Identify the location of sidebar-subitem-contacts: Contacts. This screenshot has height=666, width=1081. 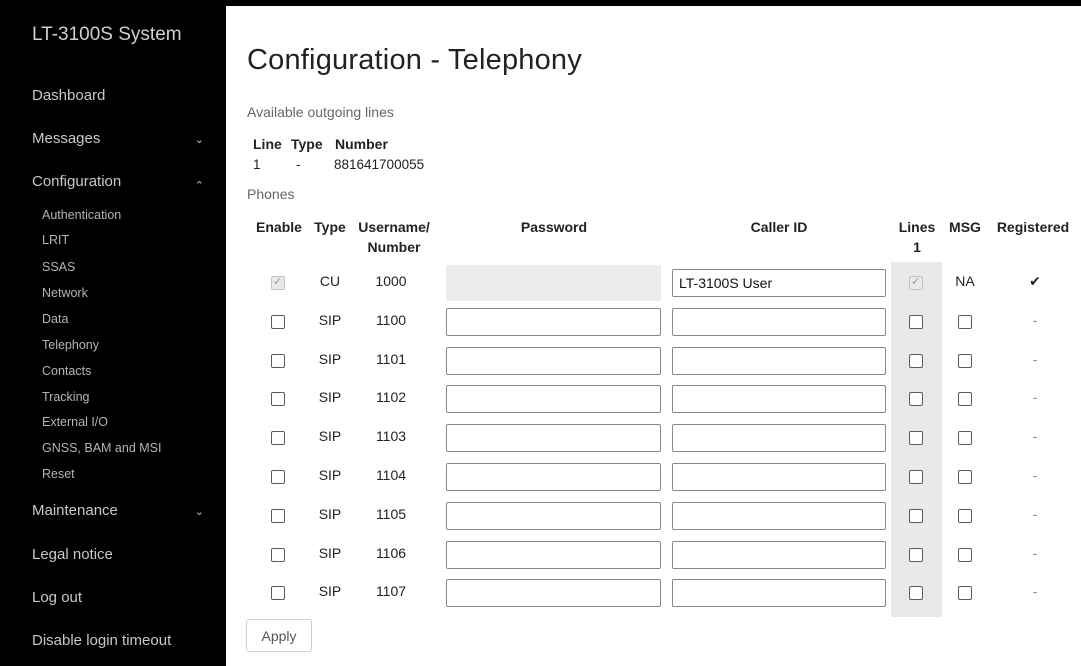
(66, 371).